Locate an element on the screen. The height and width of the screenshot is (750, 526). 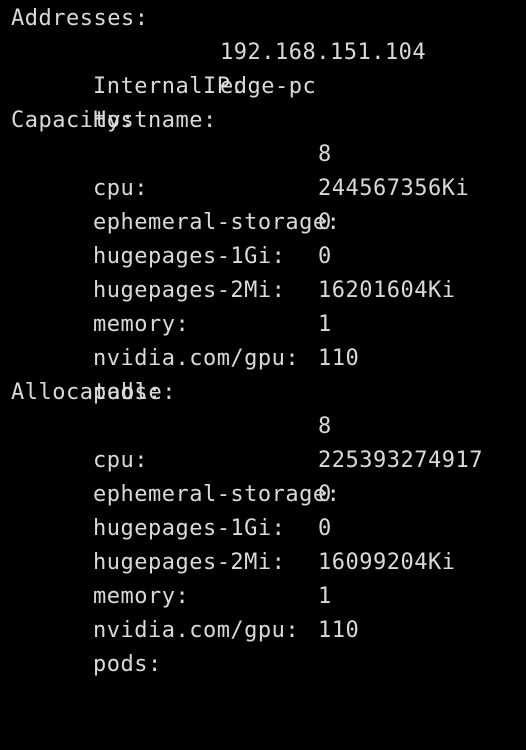
allocatable-header: Allocatable: is located at coordinates (93, 392).